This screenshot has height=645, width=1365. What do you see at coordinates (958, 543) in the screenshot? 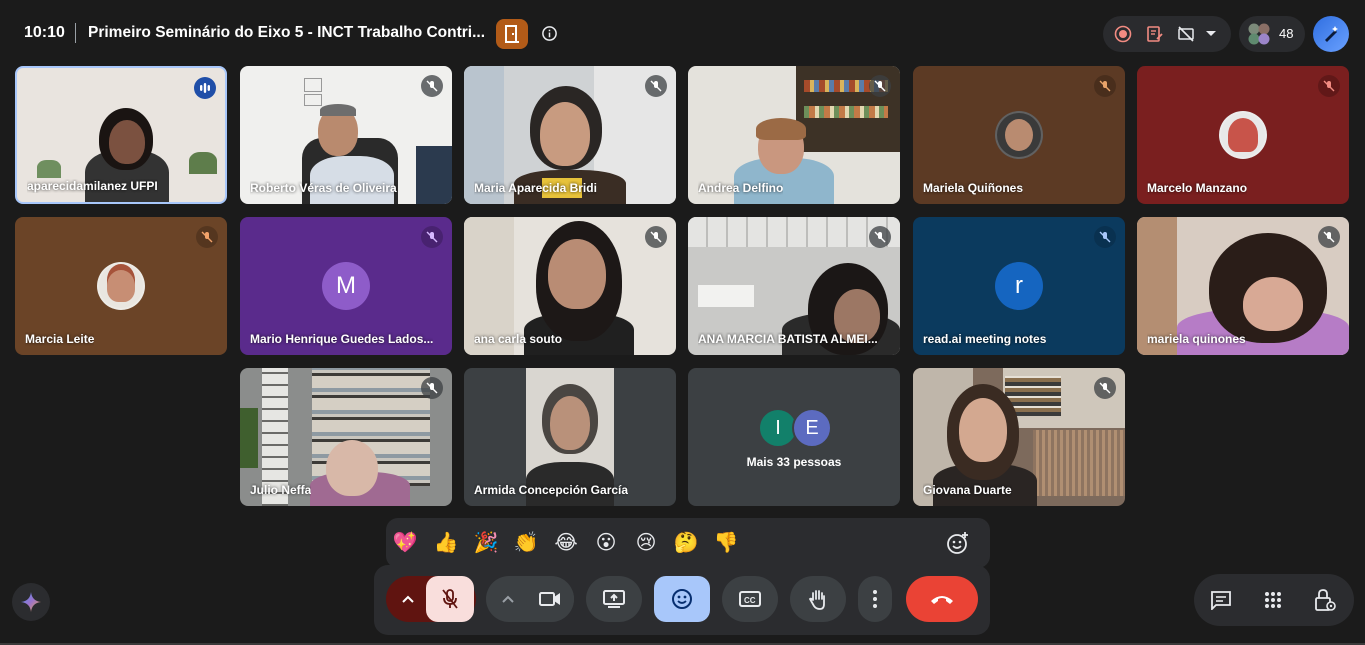
I see `add-reaction-icon` at bounding box center [958, 543].